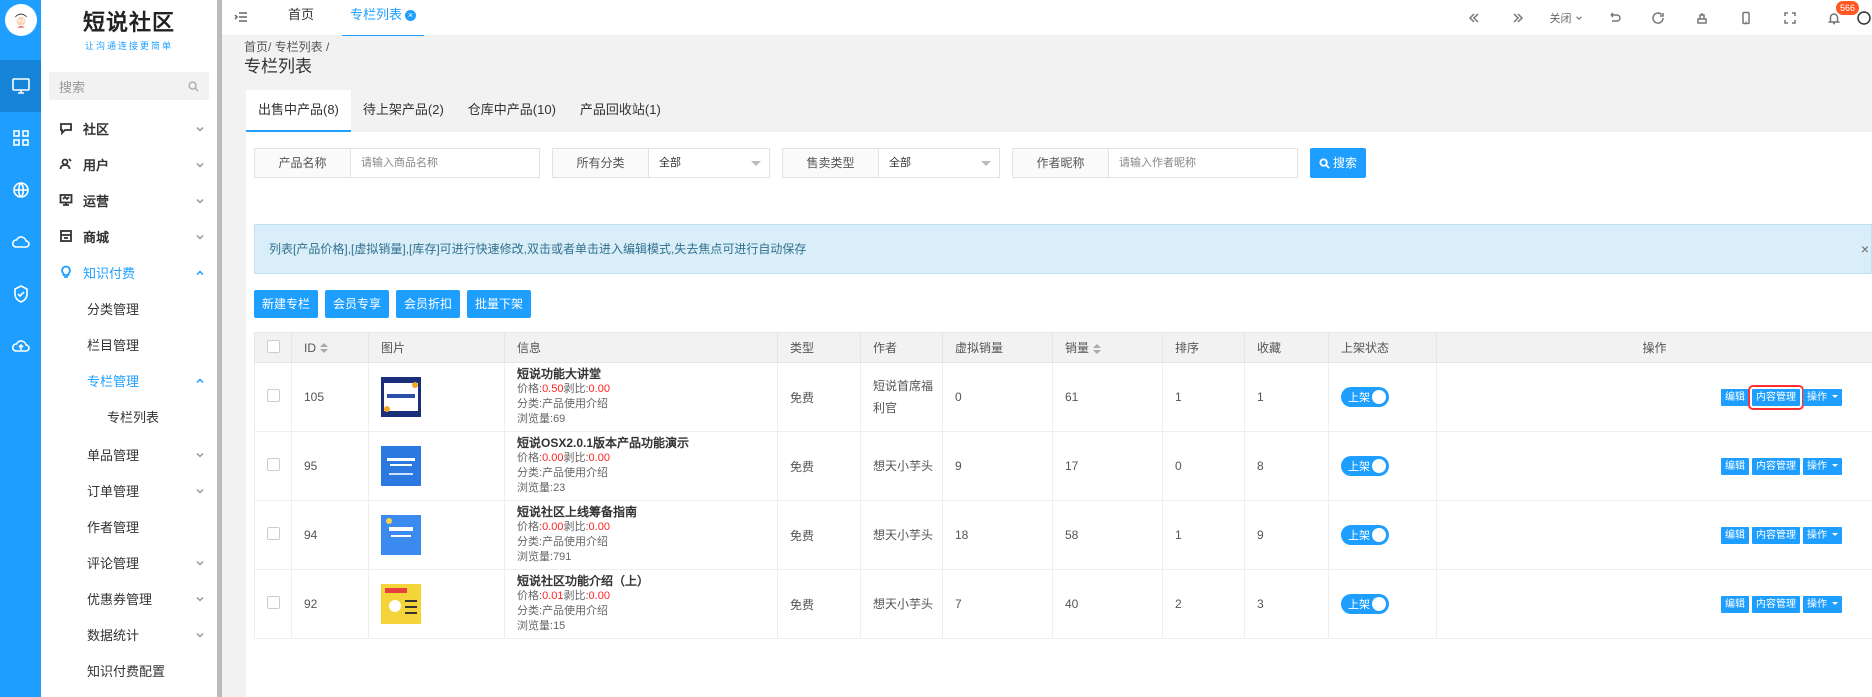 The height and width of the screenshot is (697, 1872). What do you see at coordinates (1864, 18) in the screenshot?
I see `user-avatar-small` at bounding box center [1864, 18].